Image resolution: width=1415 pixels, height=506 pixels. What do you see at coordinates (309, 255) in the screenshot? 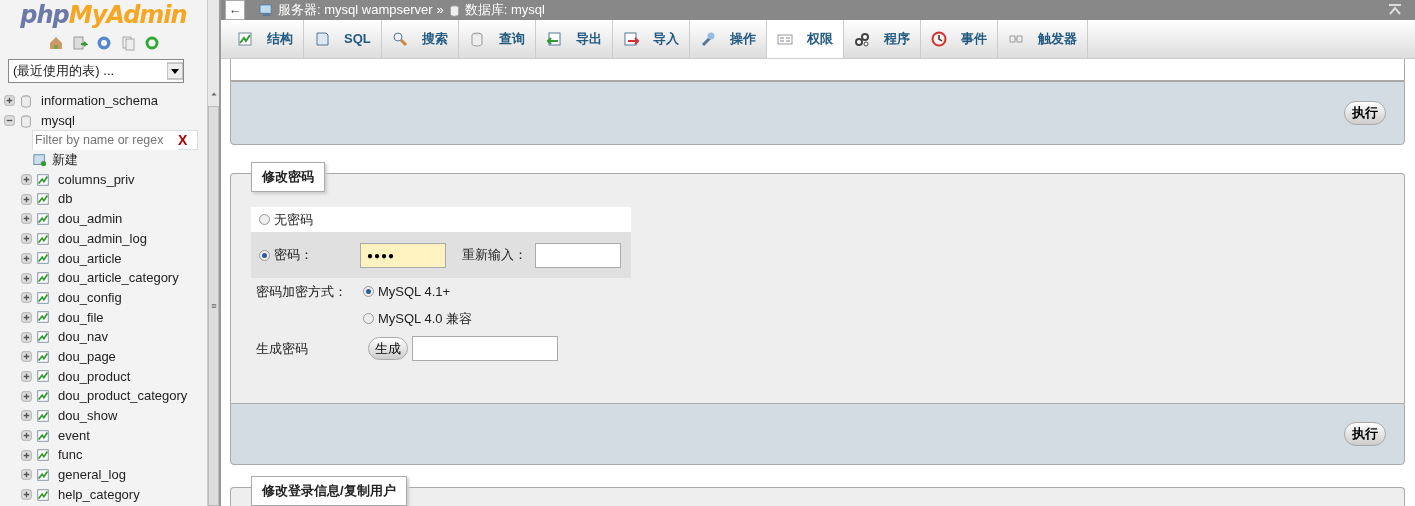
I see `radio-option: 密码：` at bounding box center [309, 255].